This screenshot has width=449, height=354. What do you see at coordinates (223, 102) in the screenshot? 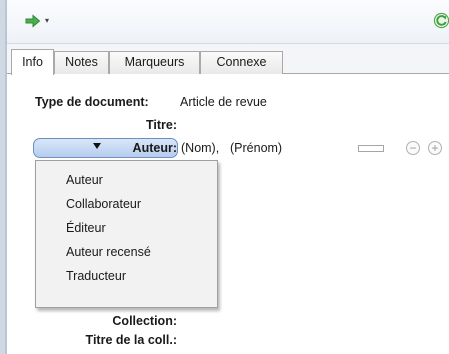
I see `item-type-value: Article de revue` at bounding box center [223, 102].